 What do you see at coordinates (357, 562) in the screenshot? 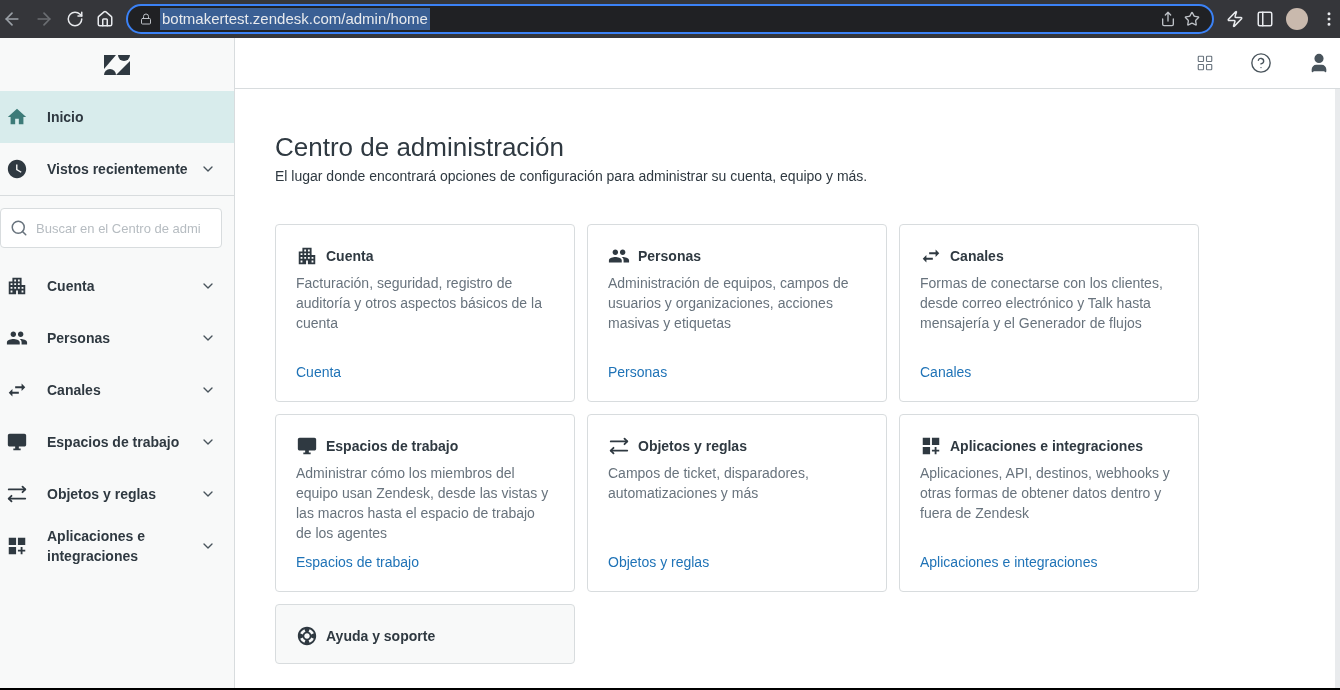
I see `card-link: Espacios de trabajo` at bounding box center [357, 562].